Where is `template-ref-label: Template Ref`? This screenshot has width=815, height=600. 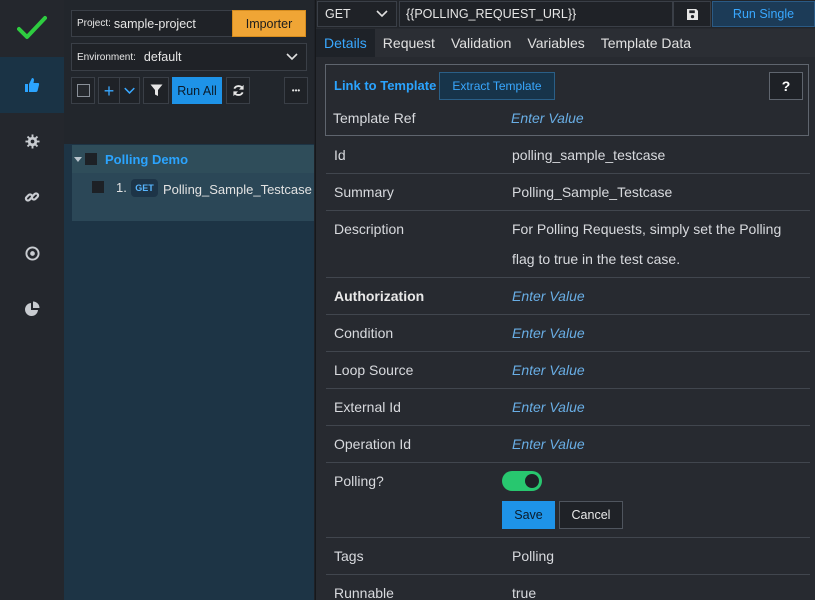 template-ref-label: Template Ref is located at coordinates (374, 118).